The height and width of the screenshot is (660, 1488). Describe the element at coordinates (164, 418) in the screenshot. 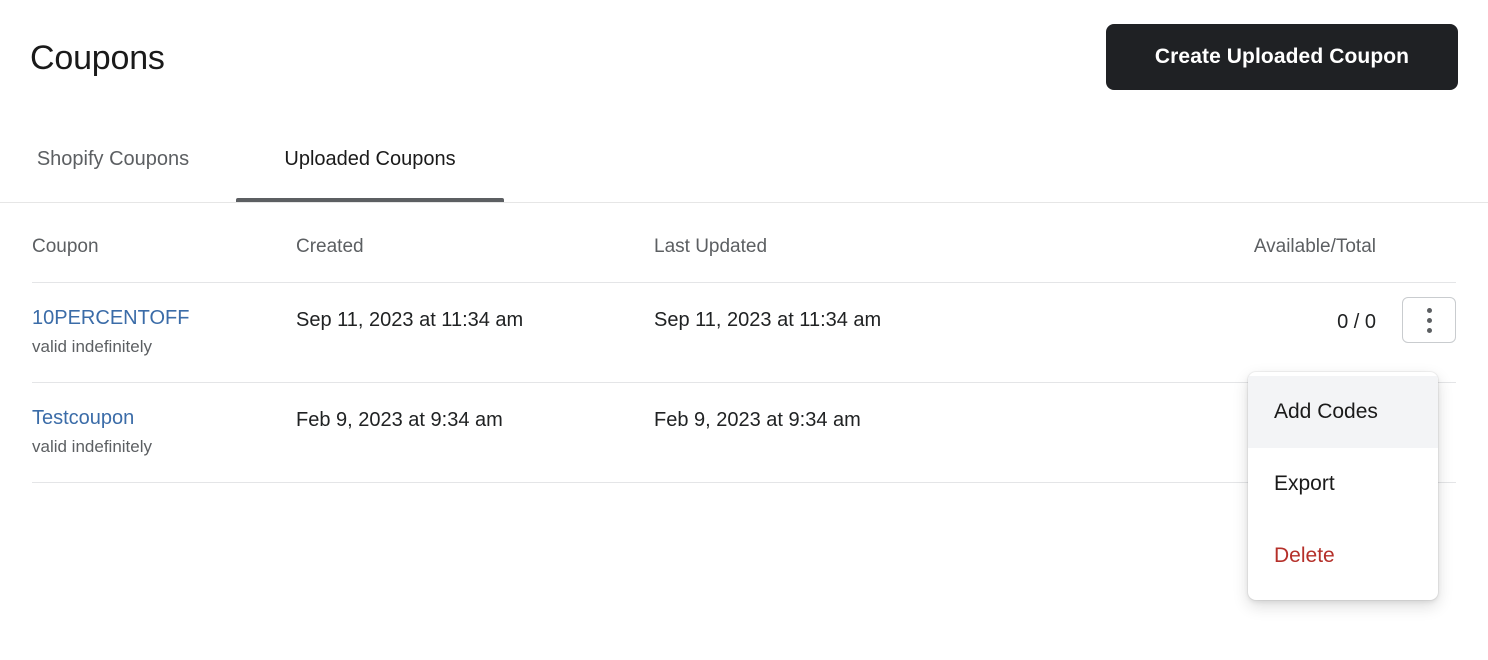

I see `coupon-link: Testcoupon` at that location.